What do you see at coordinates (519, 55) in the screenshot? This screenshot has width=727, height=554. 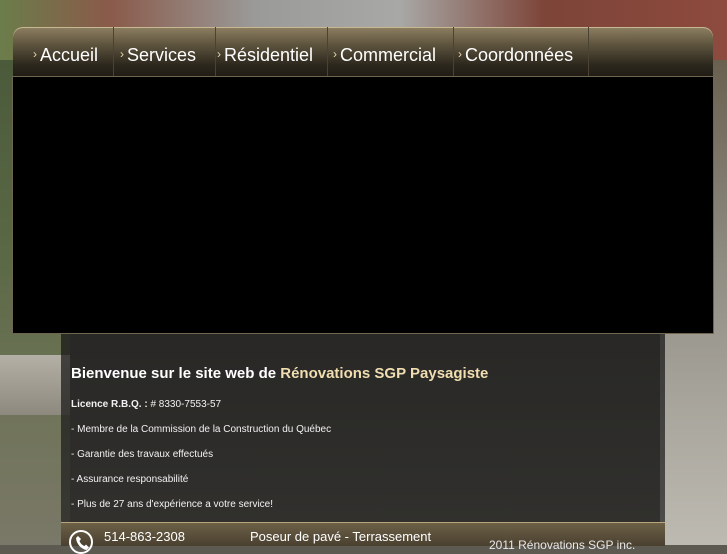 I see `nav-item-label: Coordonnées` at bounding box center [519, 55].